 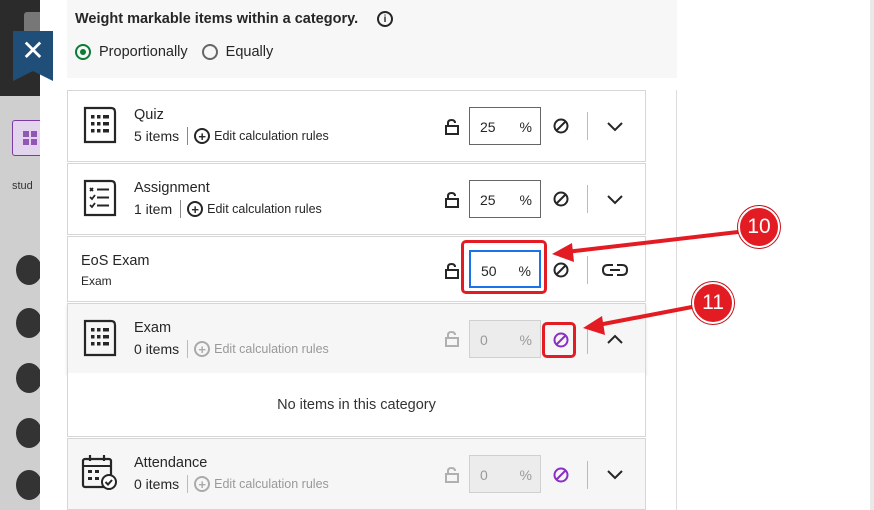 I want to click on close-icon: ✕, so click(x=33, y=50).